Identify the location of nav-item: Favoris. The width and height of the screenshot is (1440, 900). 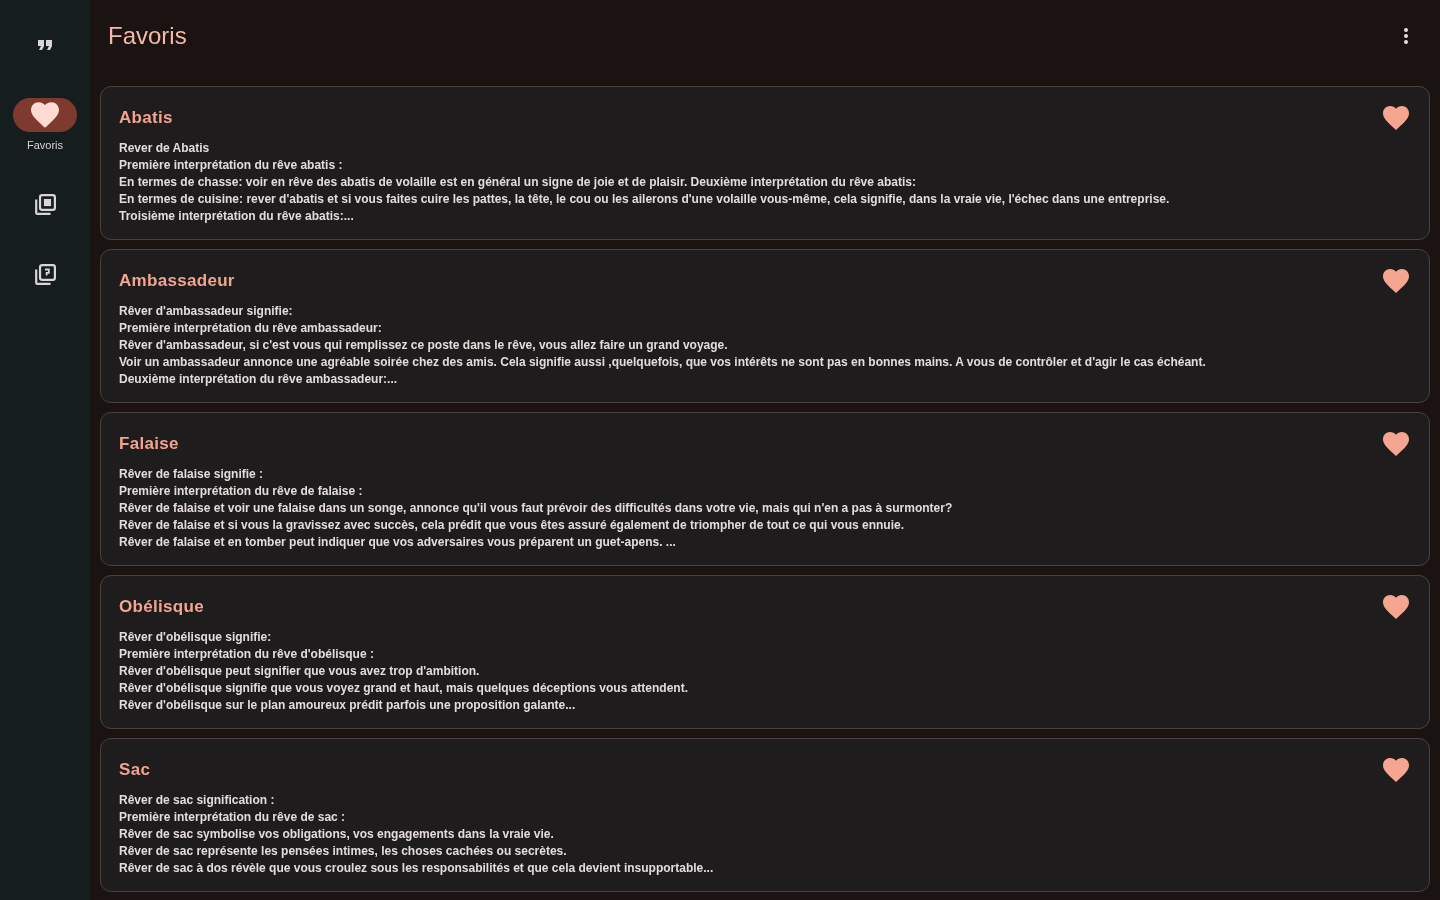
(45, 125).